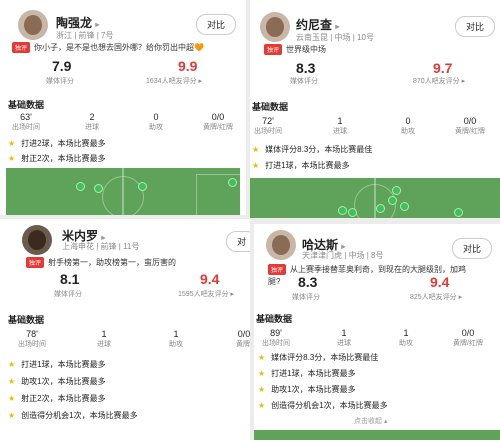 The height and width of the screenshot is (440, 500). I want to click on player-meta: 上海申花 | 前锋 | 11号, so click(101, 246).